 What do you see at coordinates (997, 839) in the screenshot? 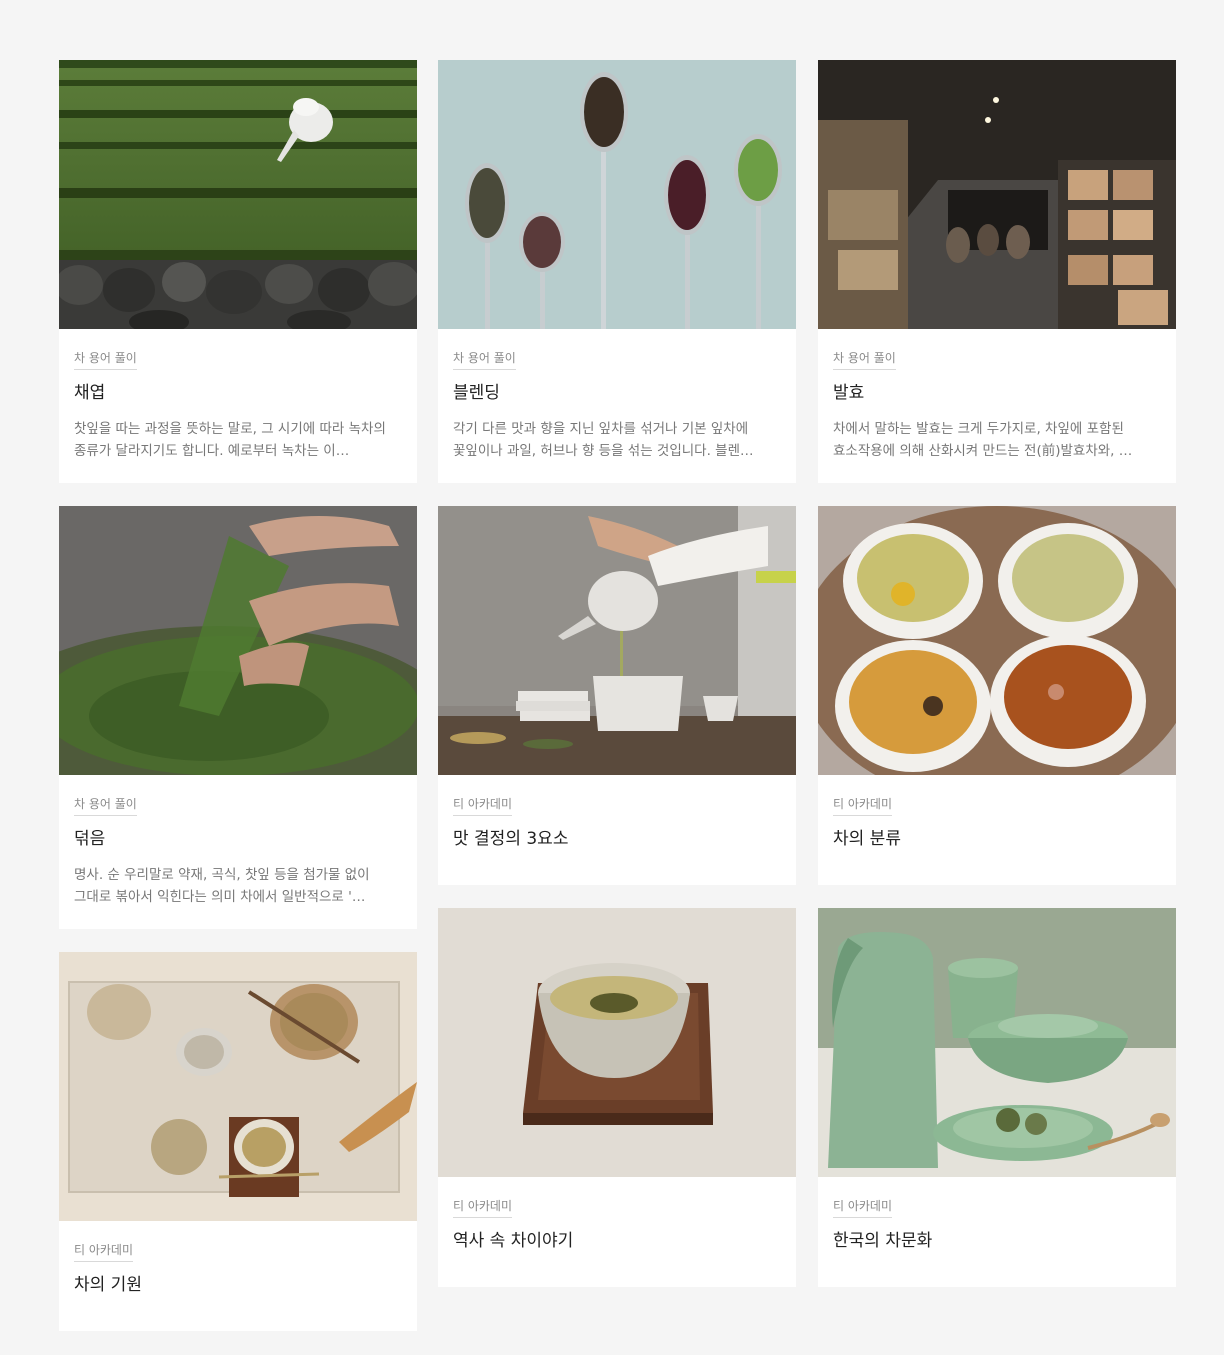
I see `card-title: 차의 분류` at bounding box center [997, 839].